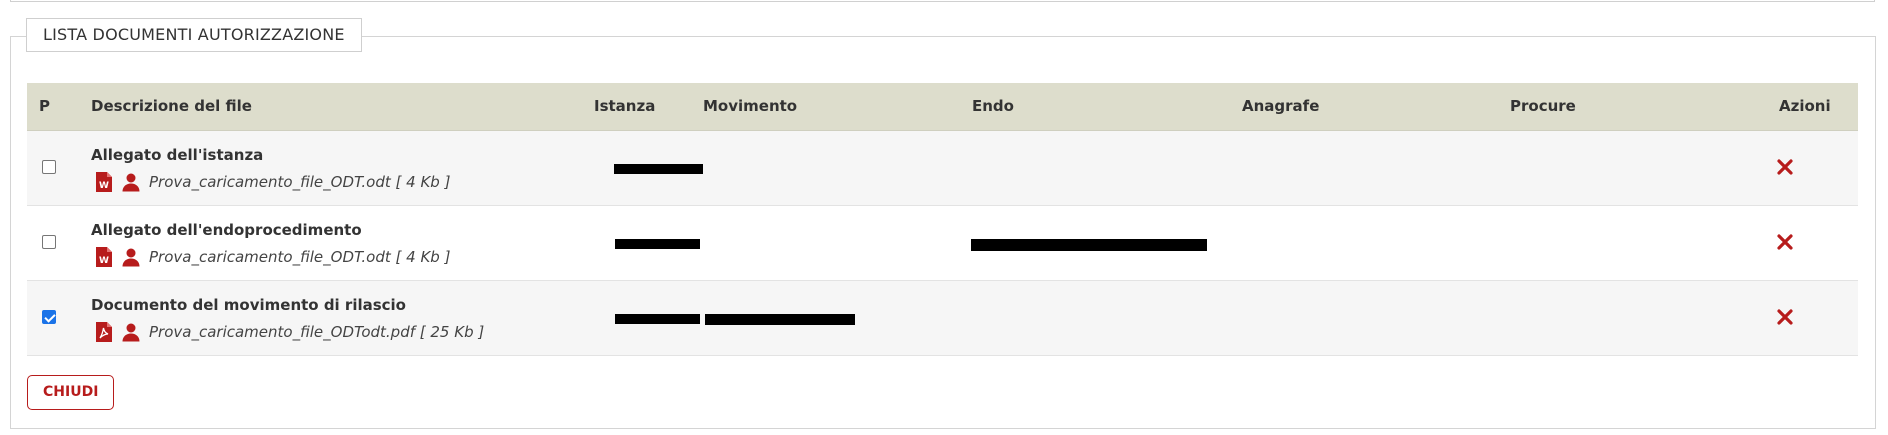  I want to click on column-header-istanza: Istanza, so click(625, 106).